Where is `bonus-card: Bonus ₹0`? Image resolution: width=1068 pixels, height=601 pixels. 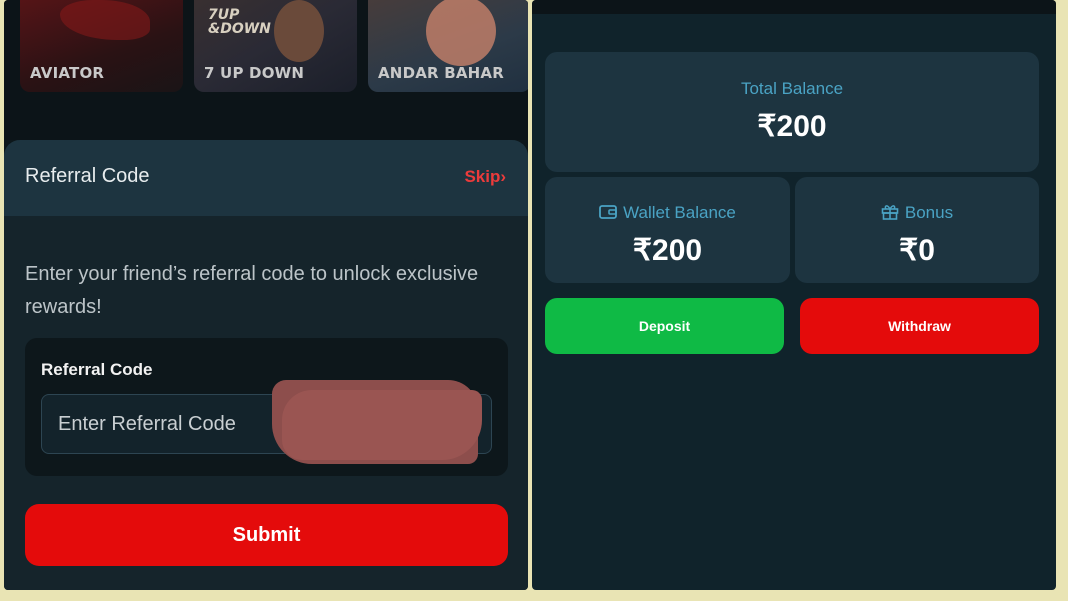
bonus-card: Bonus ₹0 is located at coordinates (917, 230).